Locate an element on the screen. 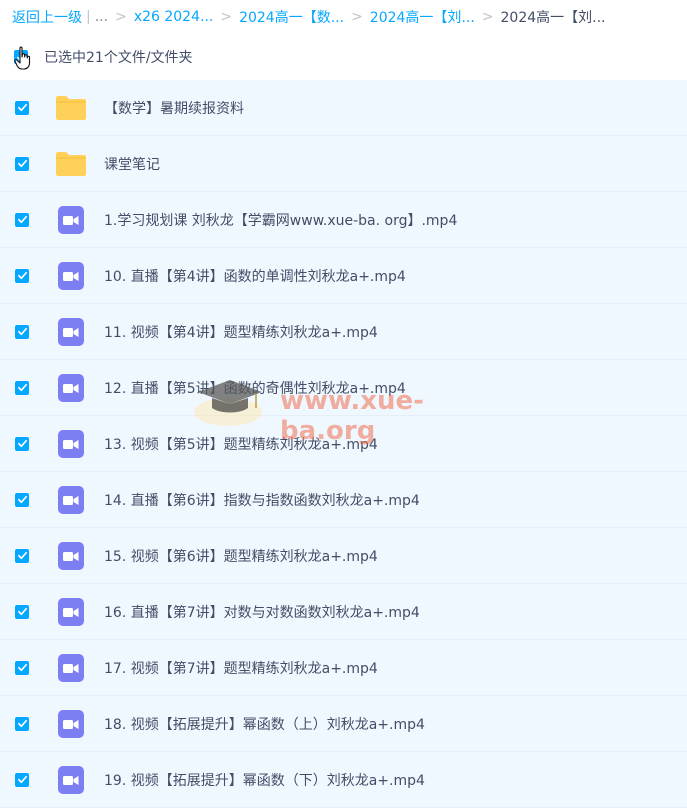 The image size is (687, 808). file-row: 16. 直播【第7讲】对数与对数函数刘秋龙a+.mp4 is located at coordinates (343, 612).